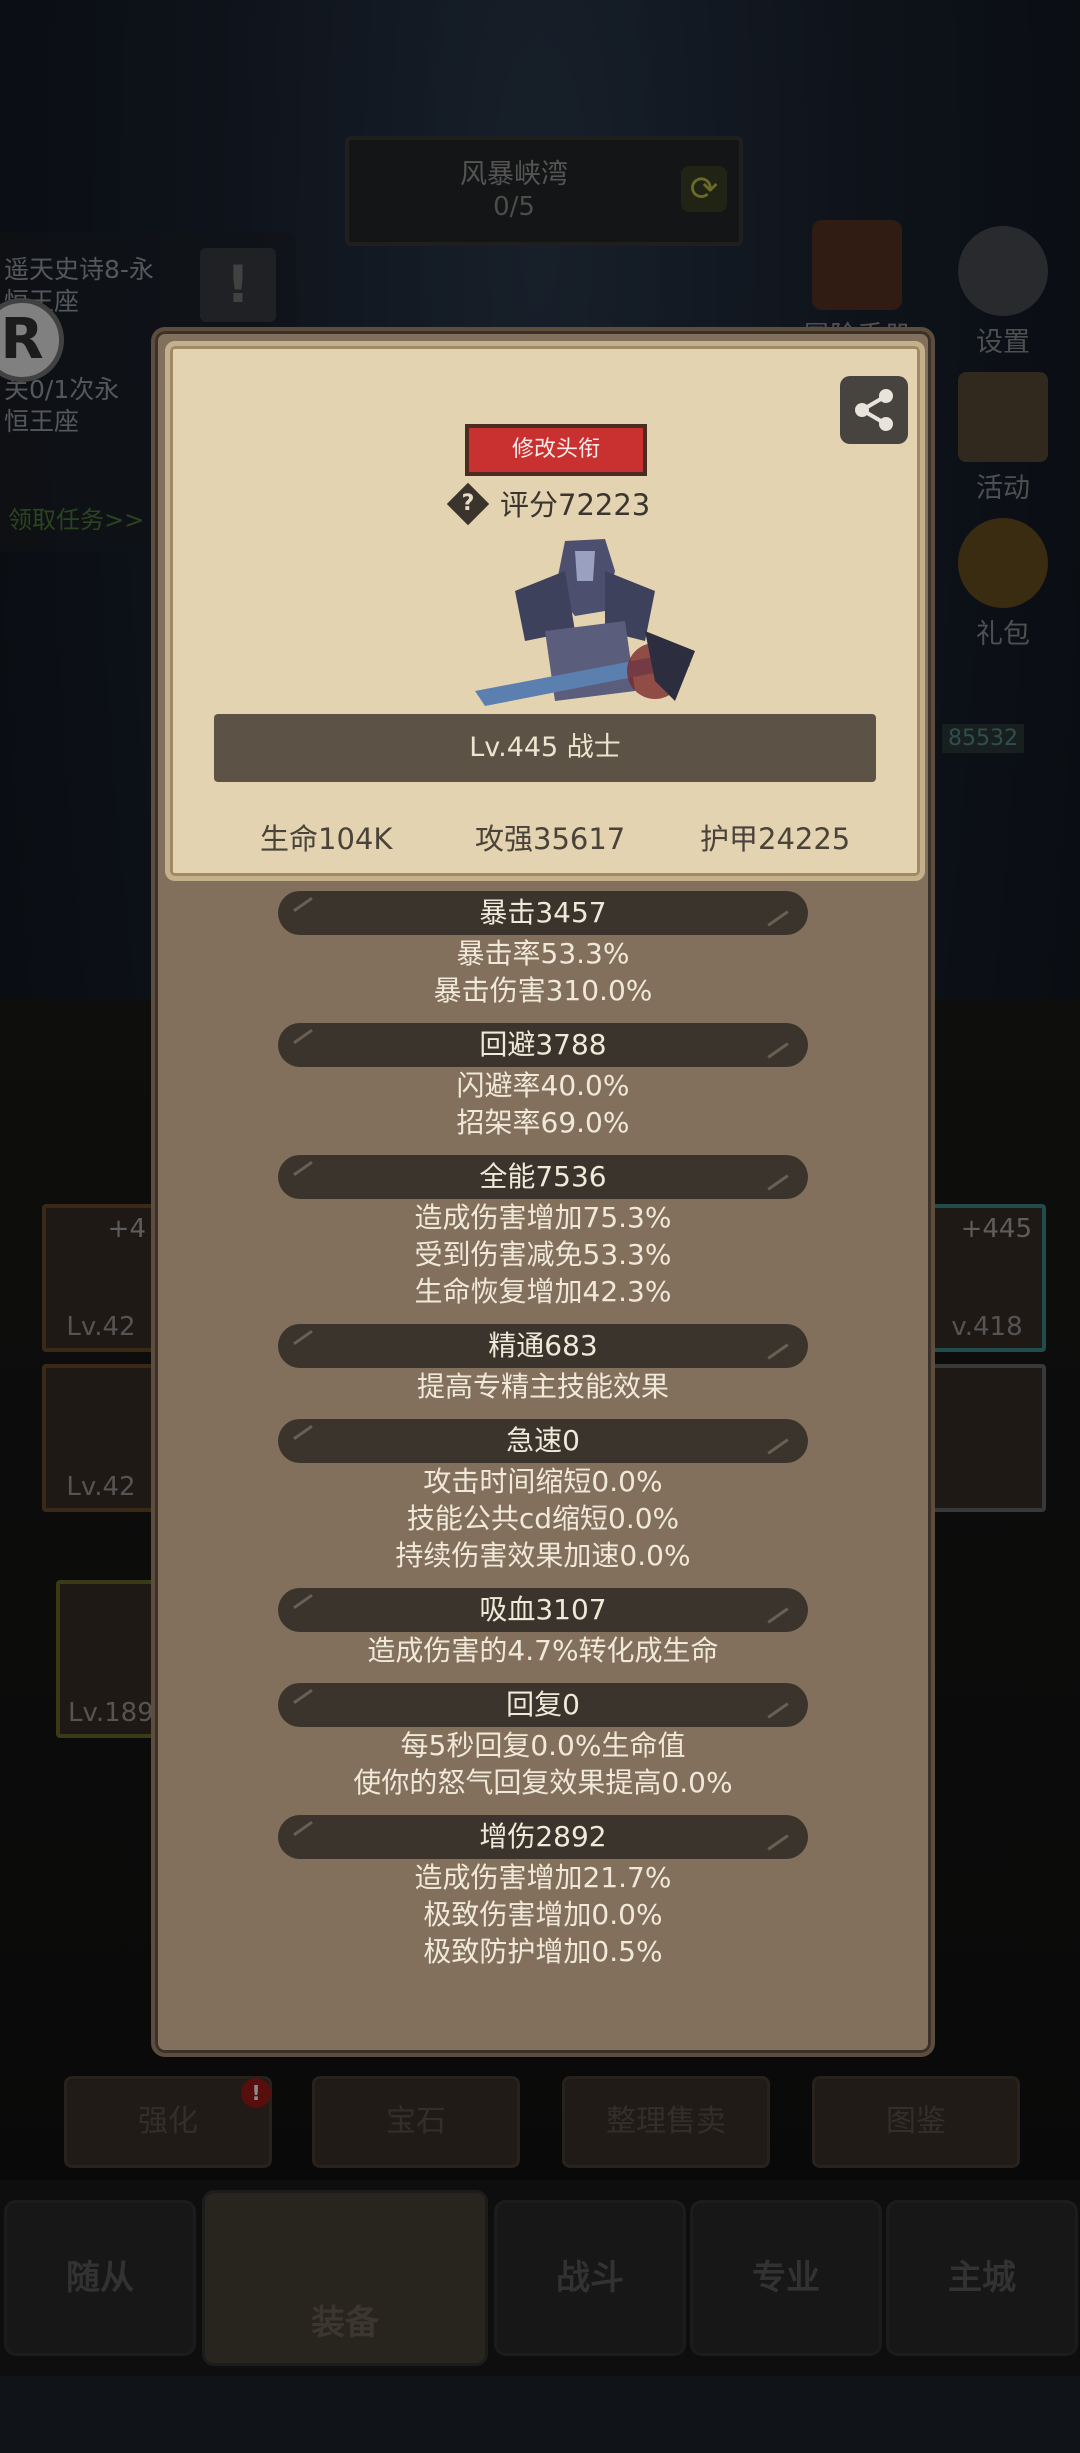  I want to click on stat-line: 招架率69.0%, so click(543, 1122).